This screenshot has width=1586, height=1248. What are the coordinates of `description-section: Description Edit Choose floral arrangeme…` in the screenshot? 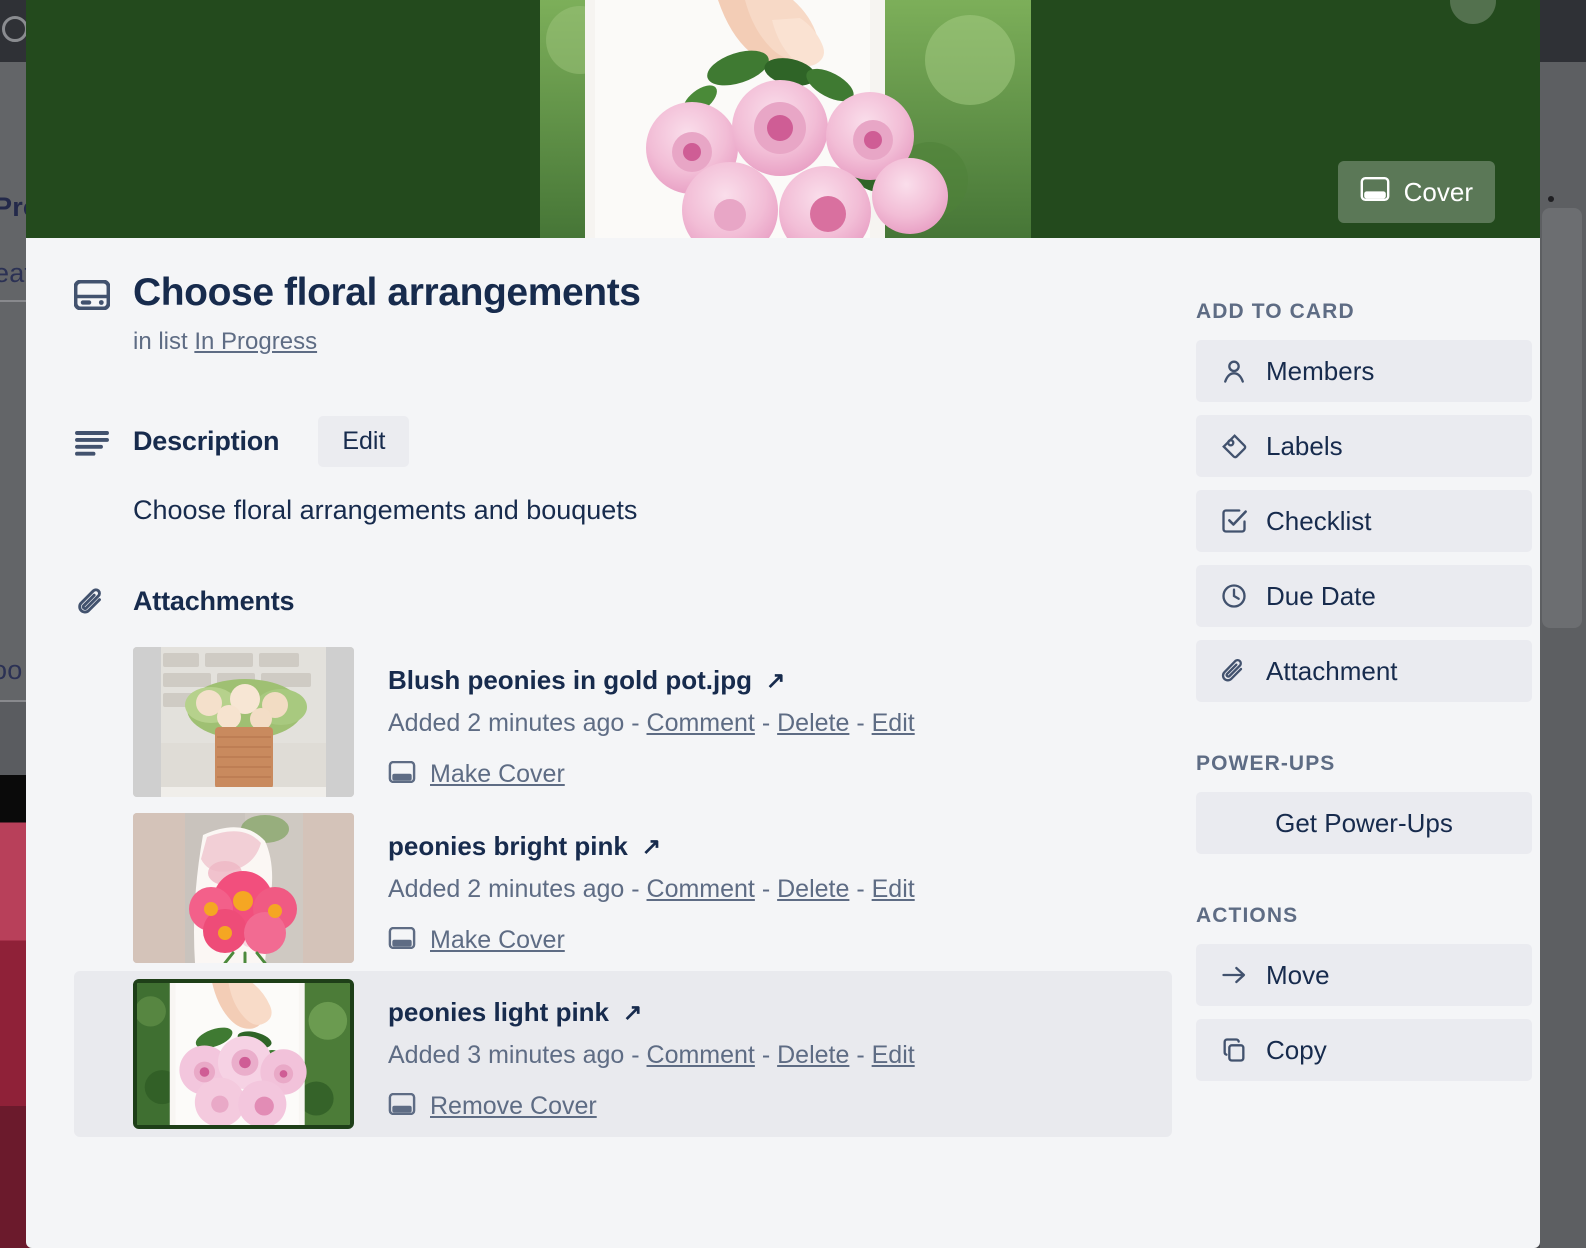 It's located at (635, 471).